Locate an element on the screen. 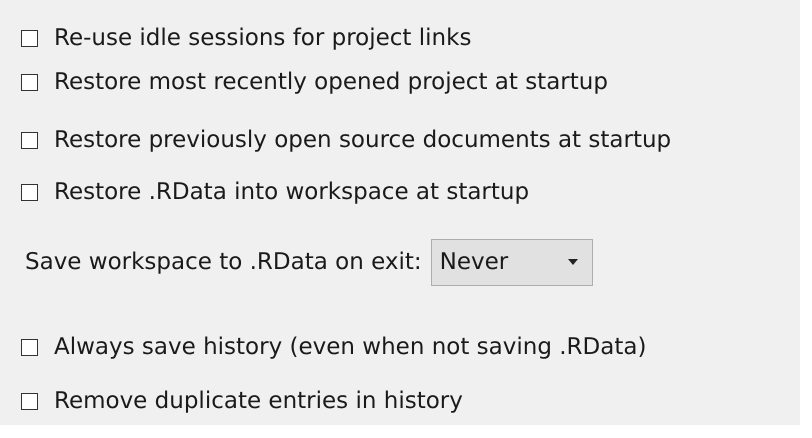 The height and width of the screenshot is (438, 812). checkbox-option: Always save history (even when not saving .RData) is located at coordinates (333, 347).